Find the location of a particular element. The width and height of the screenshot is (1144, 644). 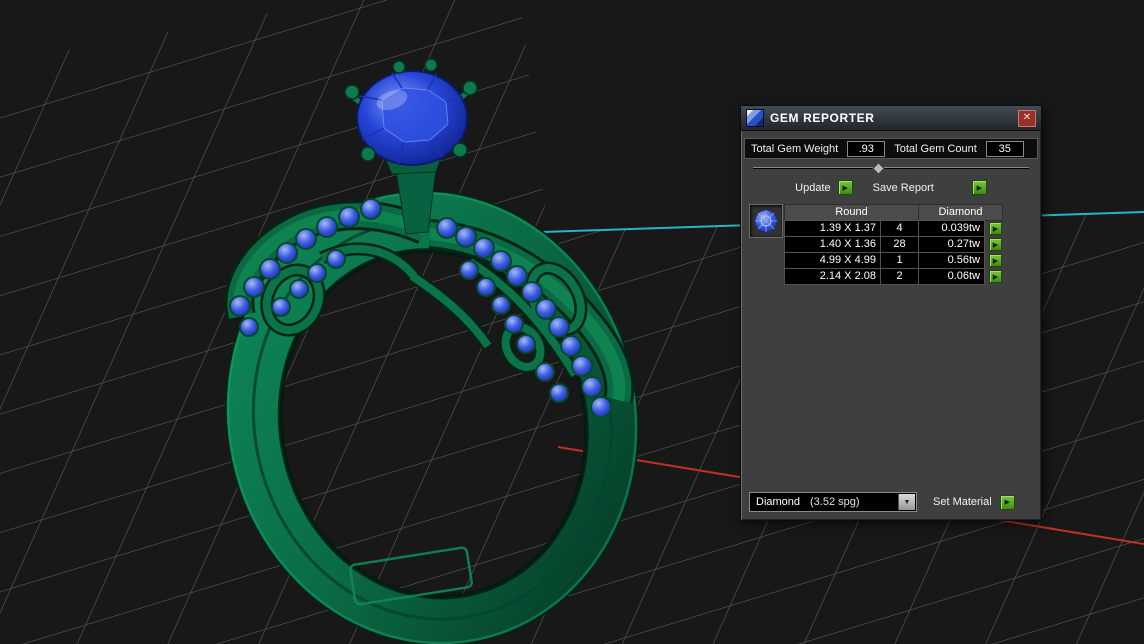

set-material-label: Set Material is located at coordinates (962, 502).